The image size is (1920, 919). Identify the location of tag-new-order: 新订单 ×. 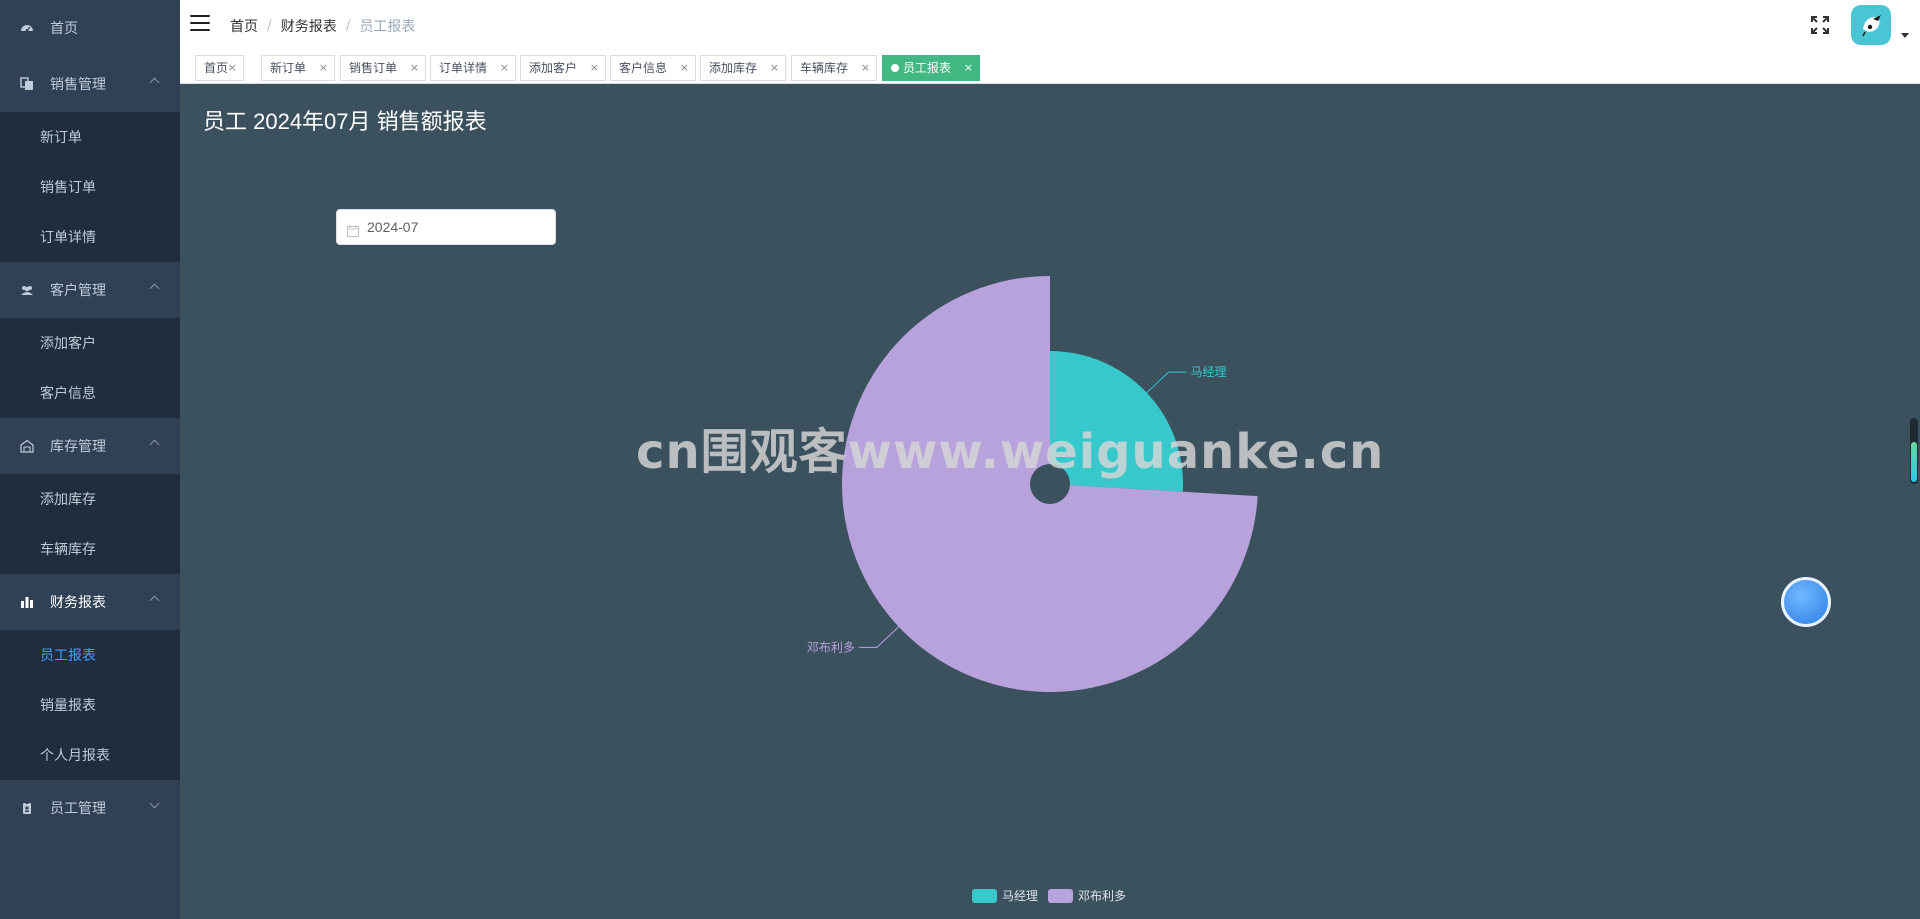
(298, 68).